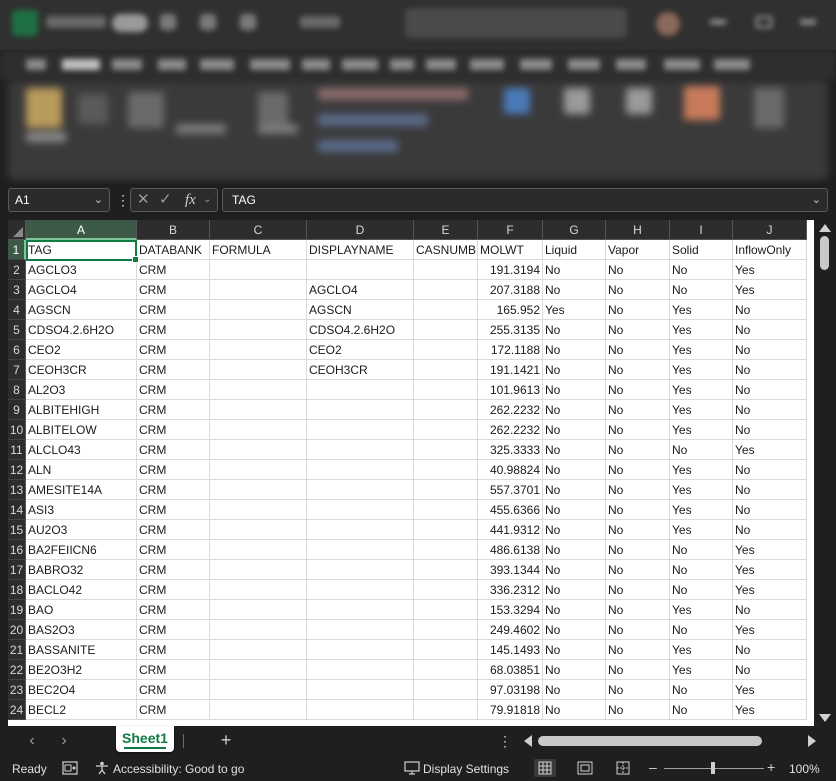  Describe the element at coordinates (701, 350) in the screenshot. I see `cell-i6: Yes` at that location.